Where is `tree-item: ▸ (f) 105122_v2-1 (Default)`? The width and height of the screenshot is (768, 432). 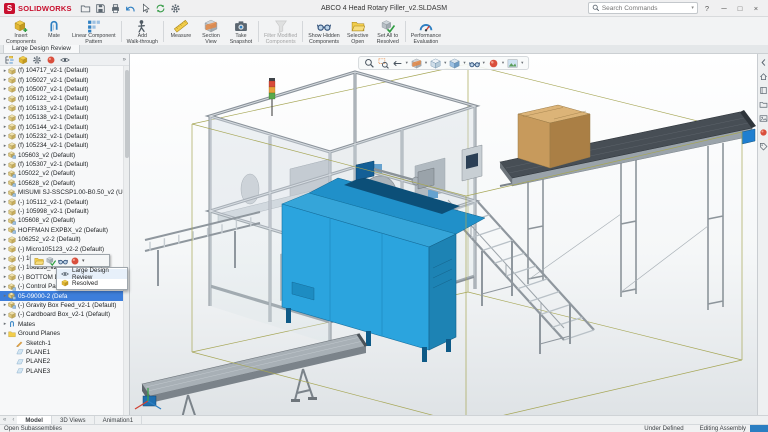 tree-item: ▸ (f) 105122_v2-1 (Default) is located at coordinates (61, 98).